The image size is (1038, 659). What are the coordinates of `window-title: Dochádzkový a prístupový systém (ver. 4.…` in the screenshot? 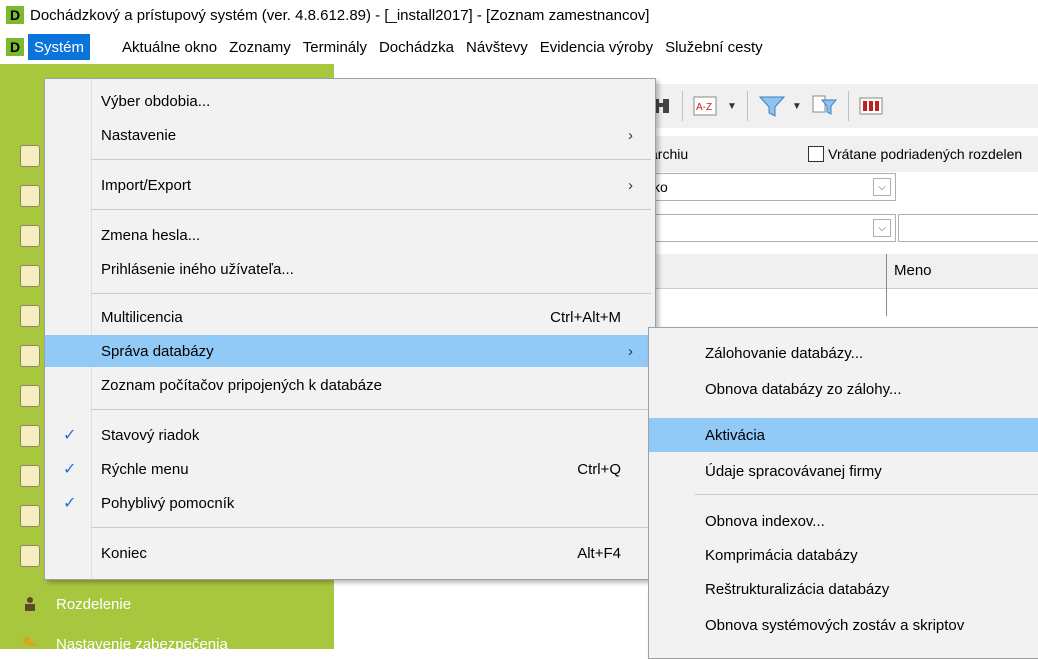 It's located at (340, 15).